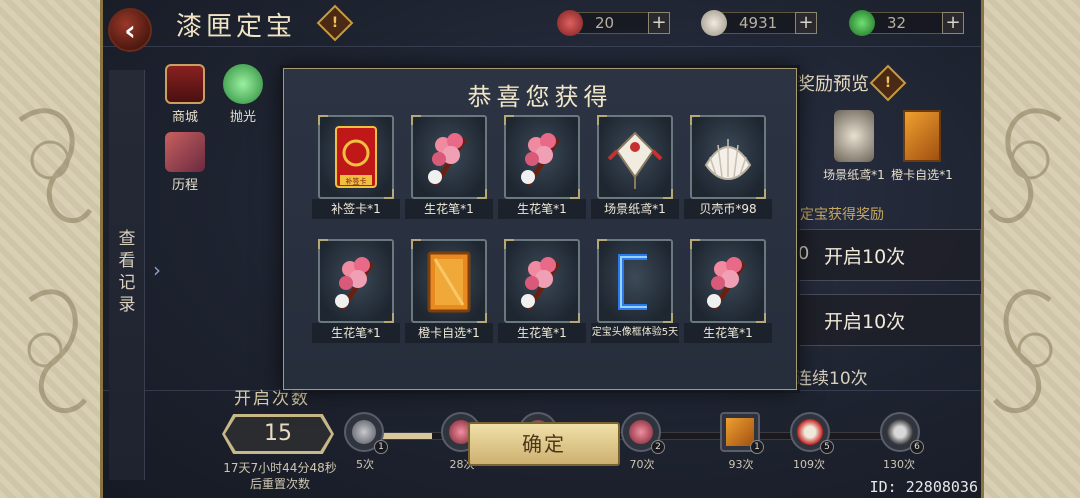  I want to click on chevron-left-icon: ‹, so click(130, 30).